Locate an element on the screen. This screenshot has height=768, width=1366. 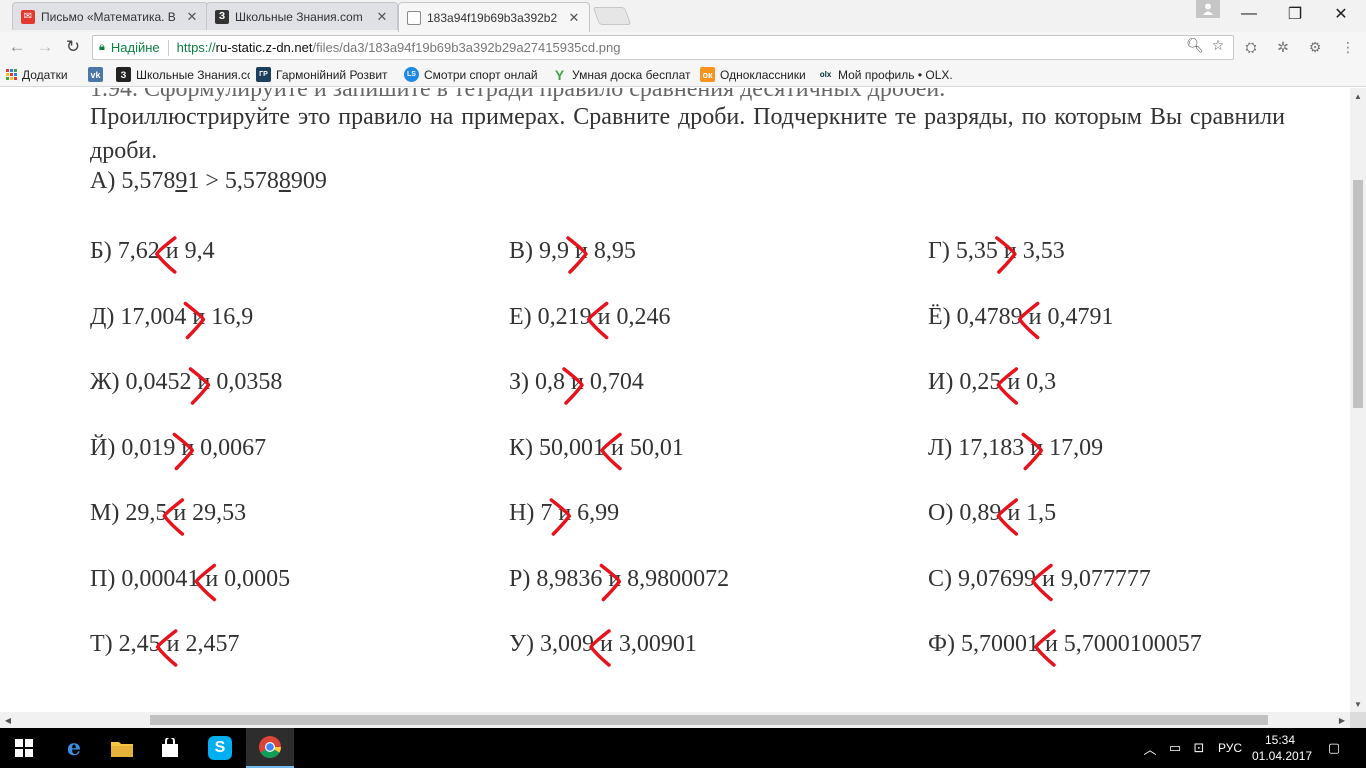
tab-znanija: З Школьные Знания.com ✕ is located at coordinates (302, 16).